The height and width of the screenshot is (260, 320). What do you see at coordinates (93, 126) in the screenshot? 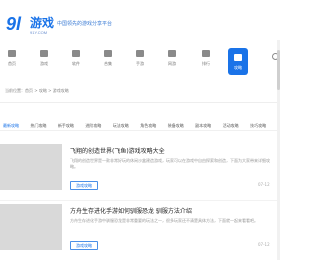
I see `tab-3: 进阶攻略` at bounding box center [93, 126].